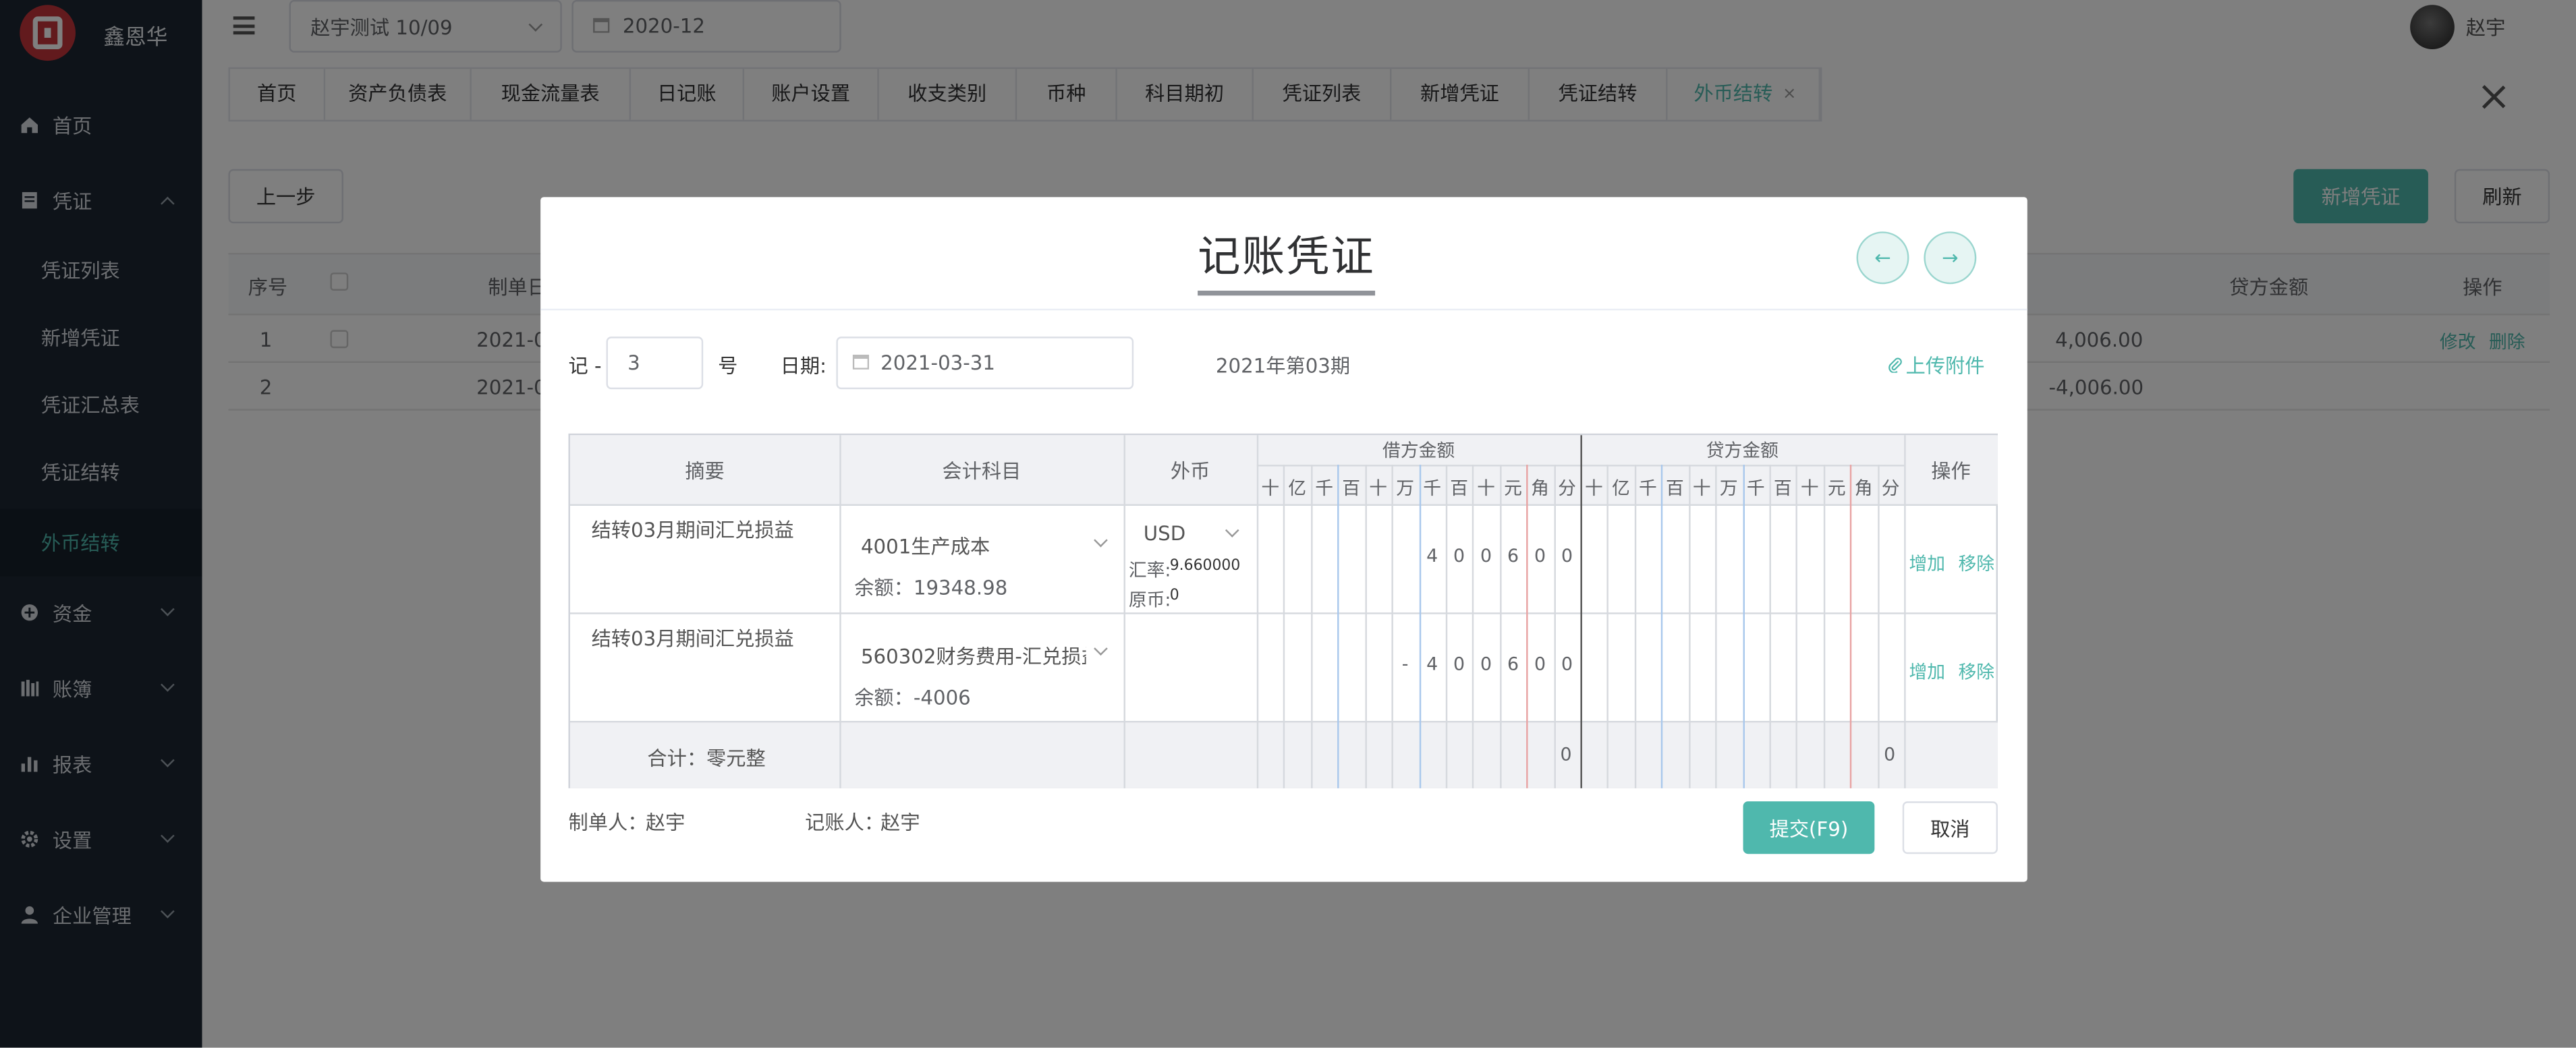 This screenshot has height=1048, width=2576. What do you see at coordinates (1283, 366) in the screenshot?
I see `period-text: 2021年第03期` at bounding box center [1283, 366].